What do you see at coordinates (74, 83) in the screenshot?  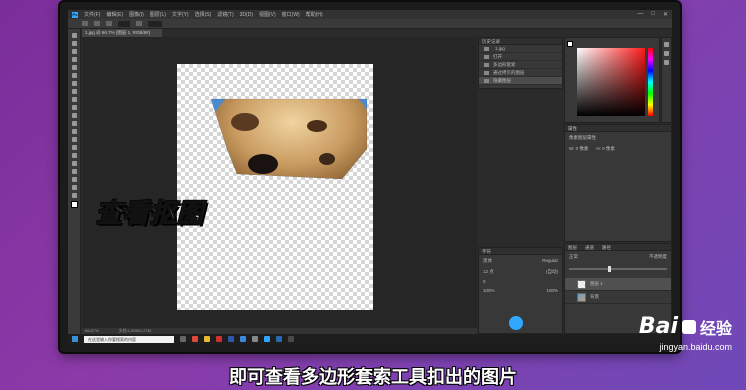 I see `healing-tool-icon` at bounding box center [74, 83].